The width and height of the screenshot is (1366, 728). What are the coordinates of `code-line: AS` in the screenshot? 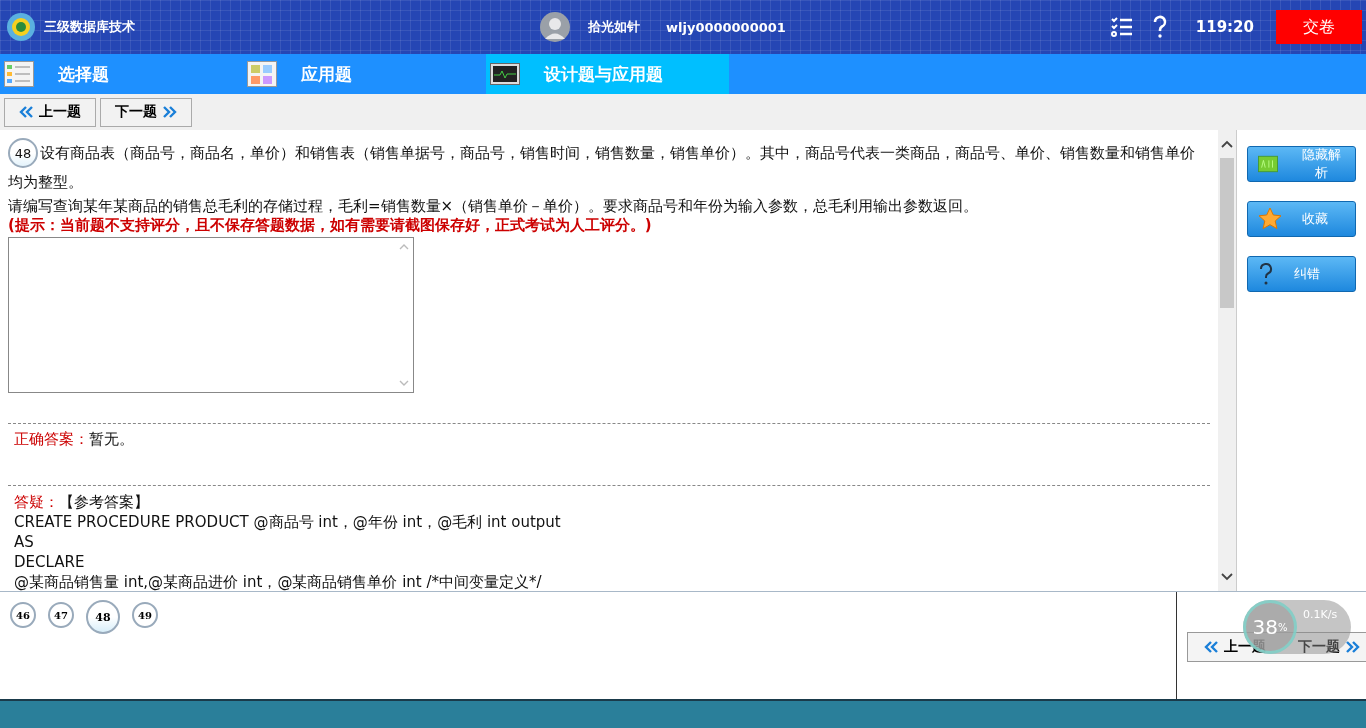 It's located at (24, 542).